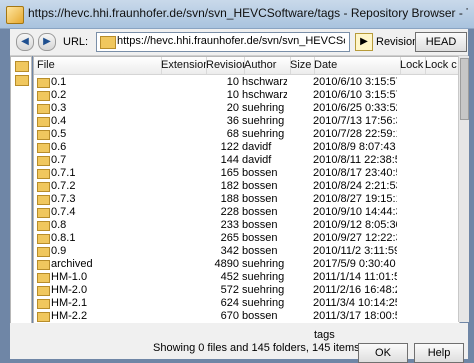  Describe the element at coordinates (59, 251) in the screenshot. I see `file-name: 0.9` at that location.